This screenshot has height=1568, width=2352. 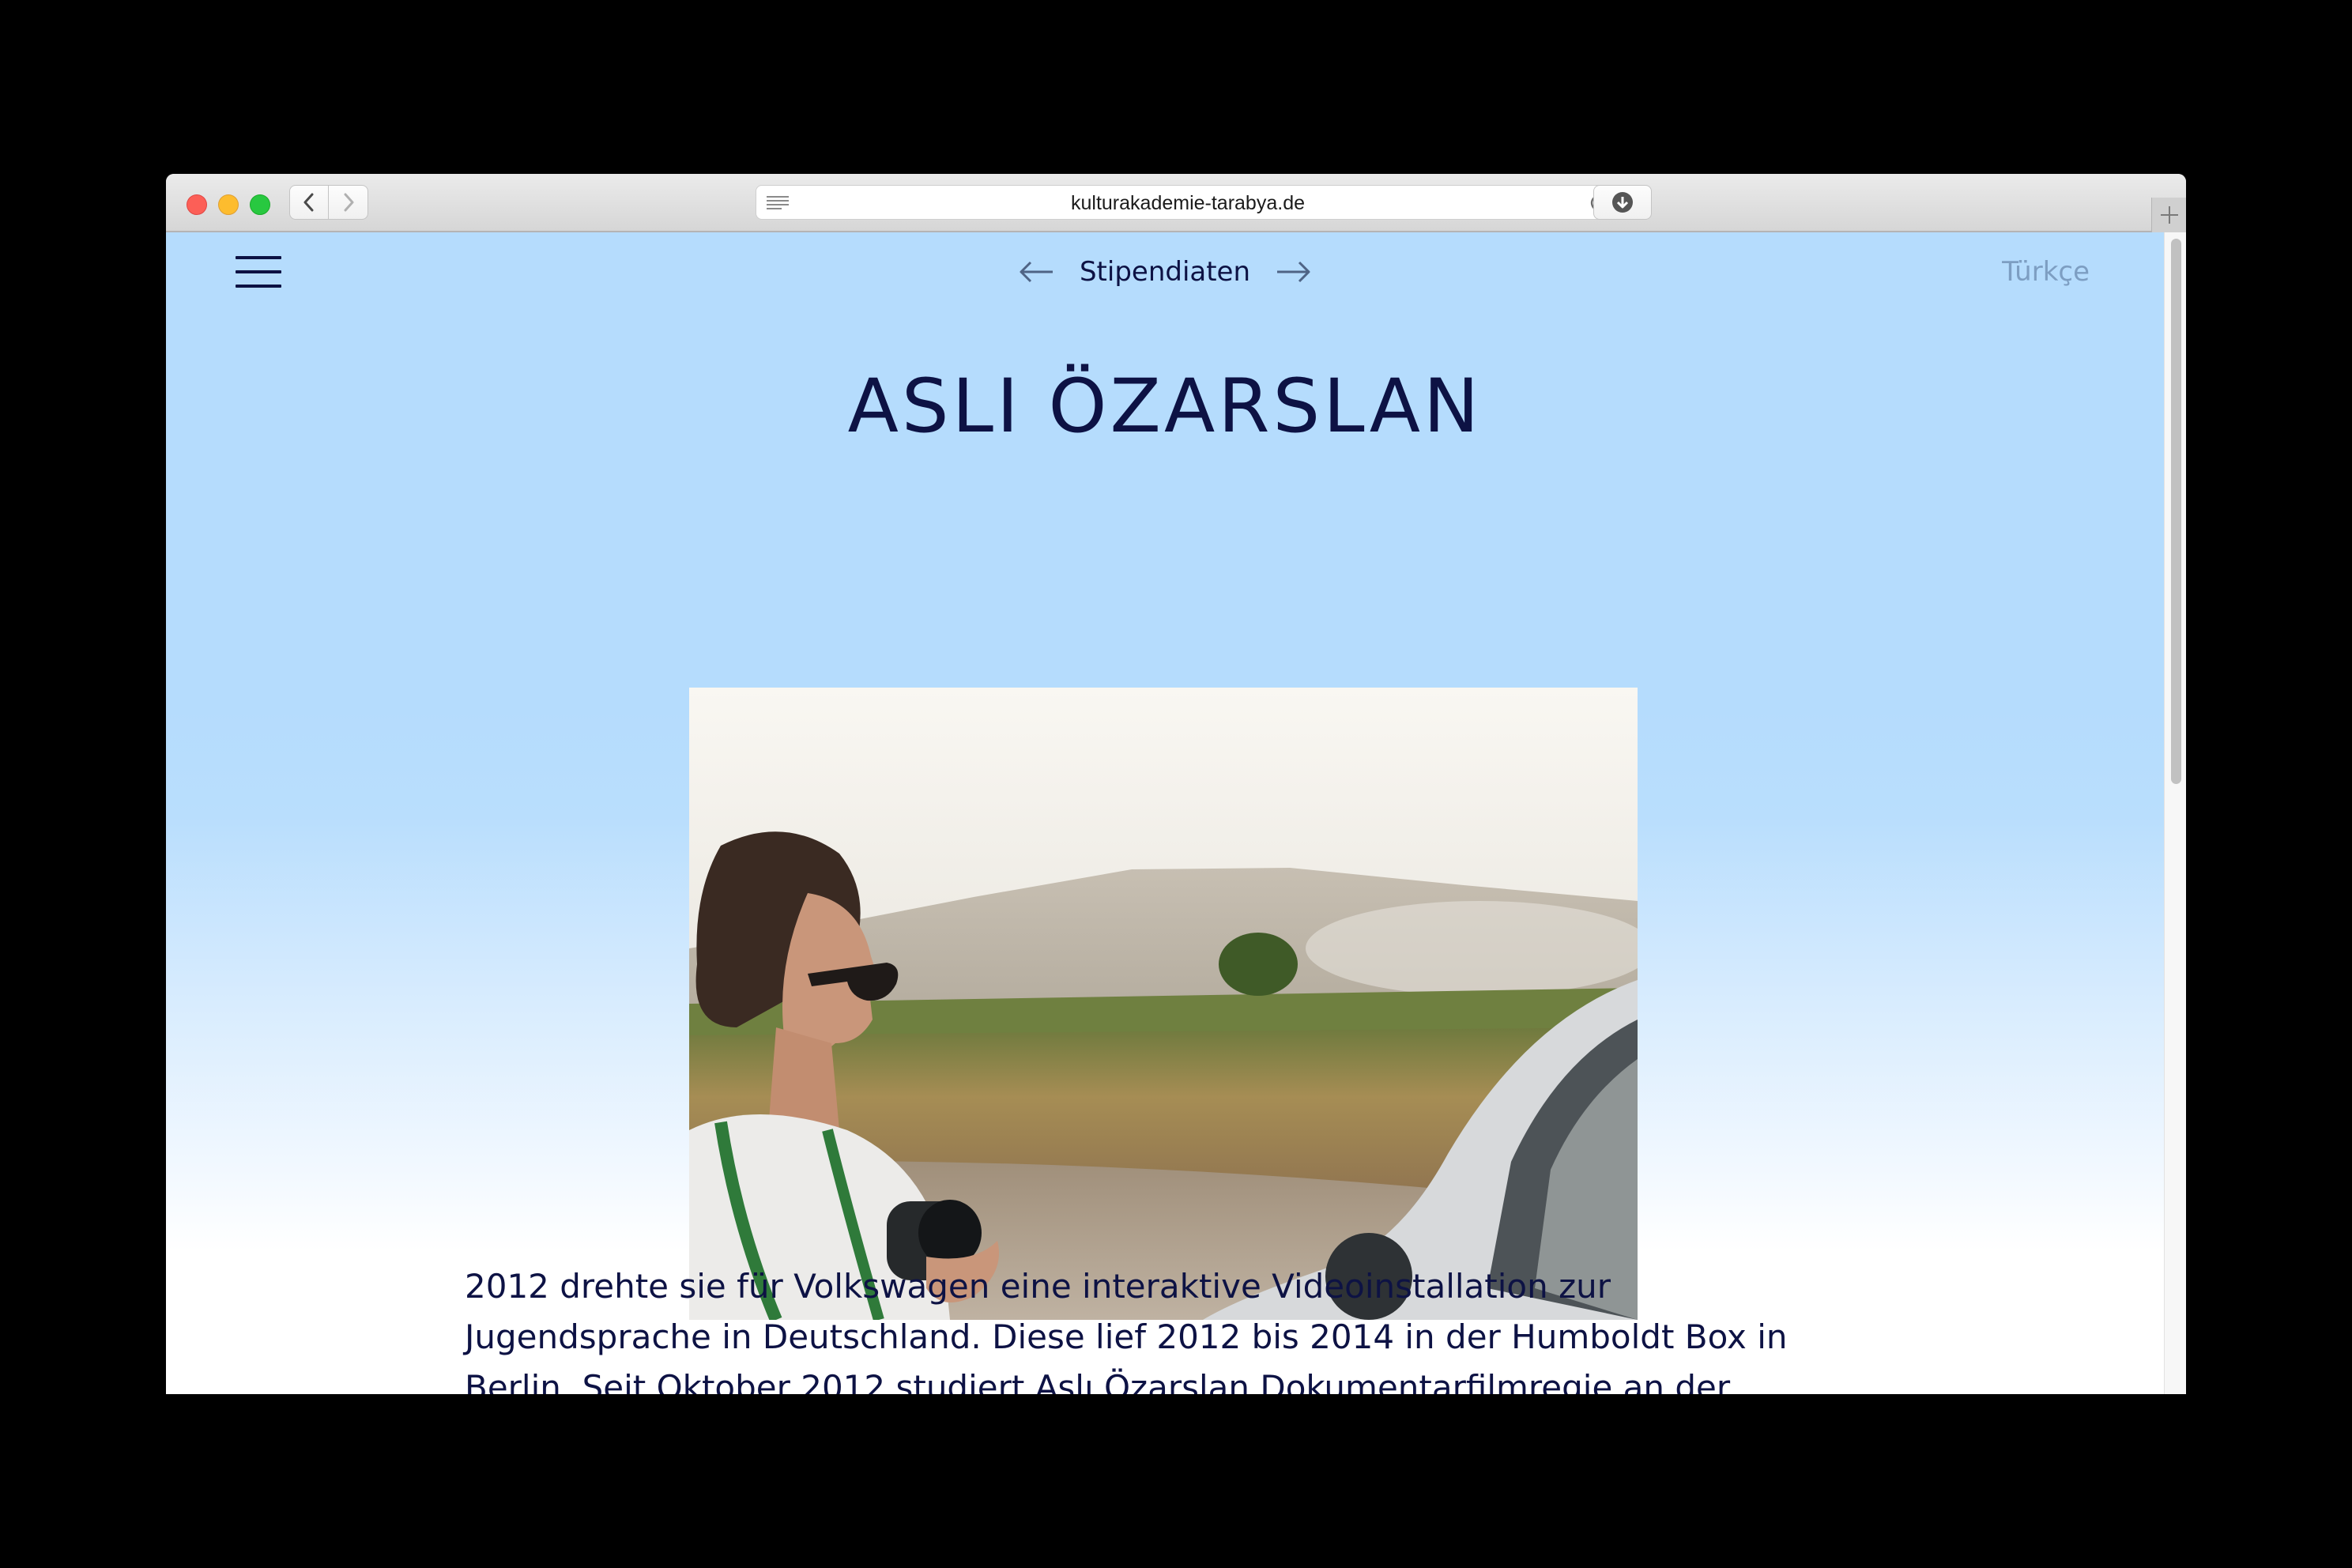 I want to click on section-navigation: Stipendiaten, so click(x=1165, y=272).